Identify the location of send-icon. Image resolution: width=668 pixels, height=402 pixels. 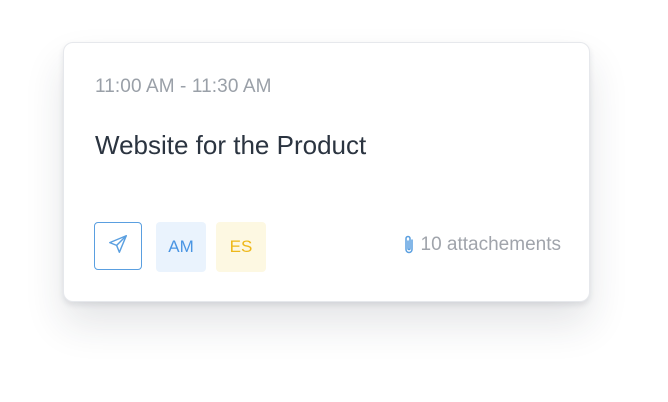
(118, 246).